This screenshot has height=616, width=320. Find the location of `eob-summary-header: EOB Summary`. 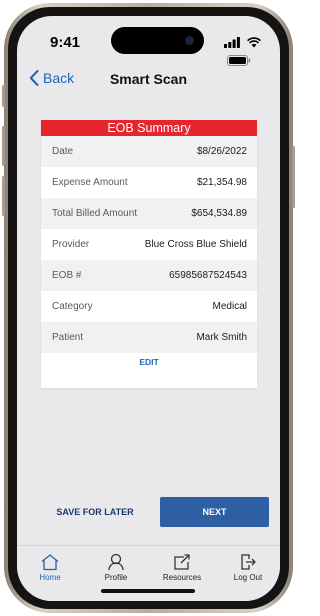

eob-summary-header: EOB Summary is located at coordinates (149, 128).